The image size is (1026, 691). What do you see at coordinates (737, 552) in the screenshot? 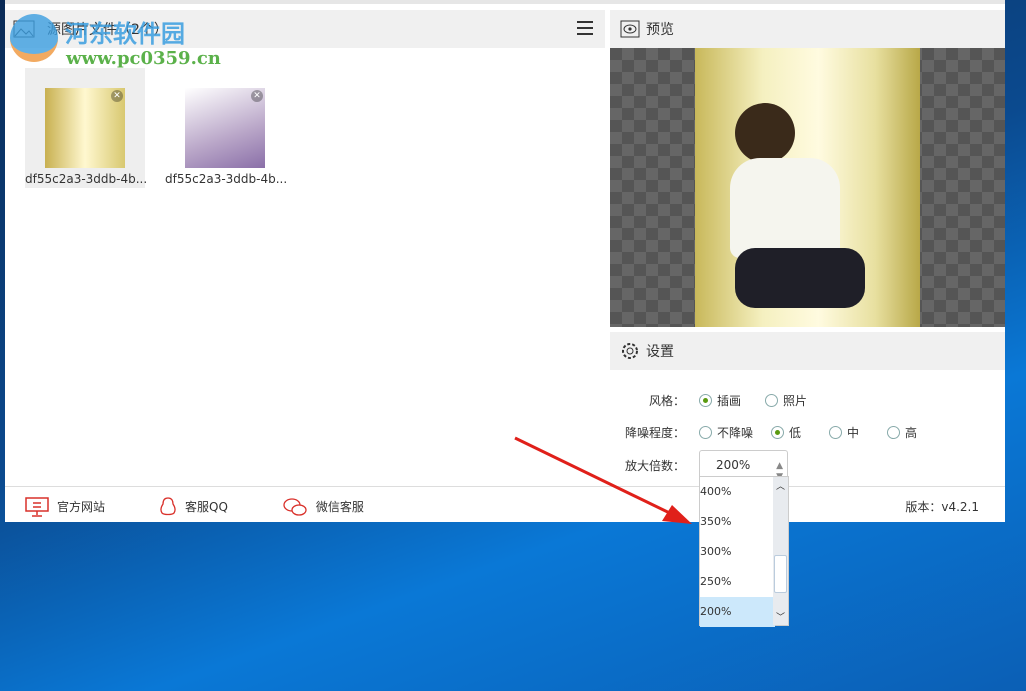
I see `dropdown-option: 300%` at bounding box center [737, 552].